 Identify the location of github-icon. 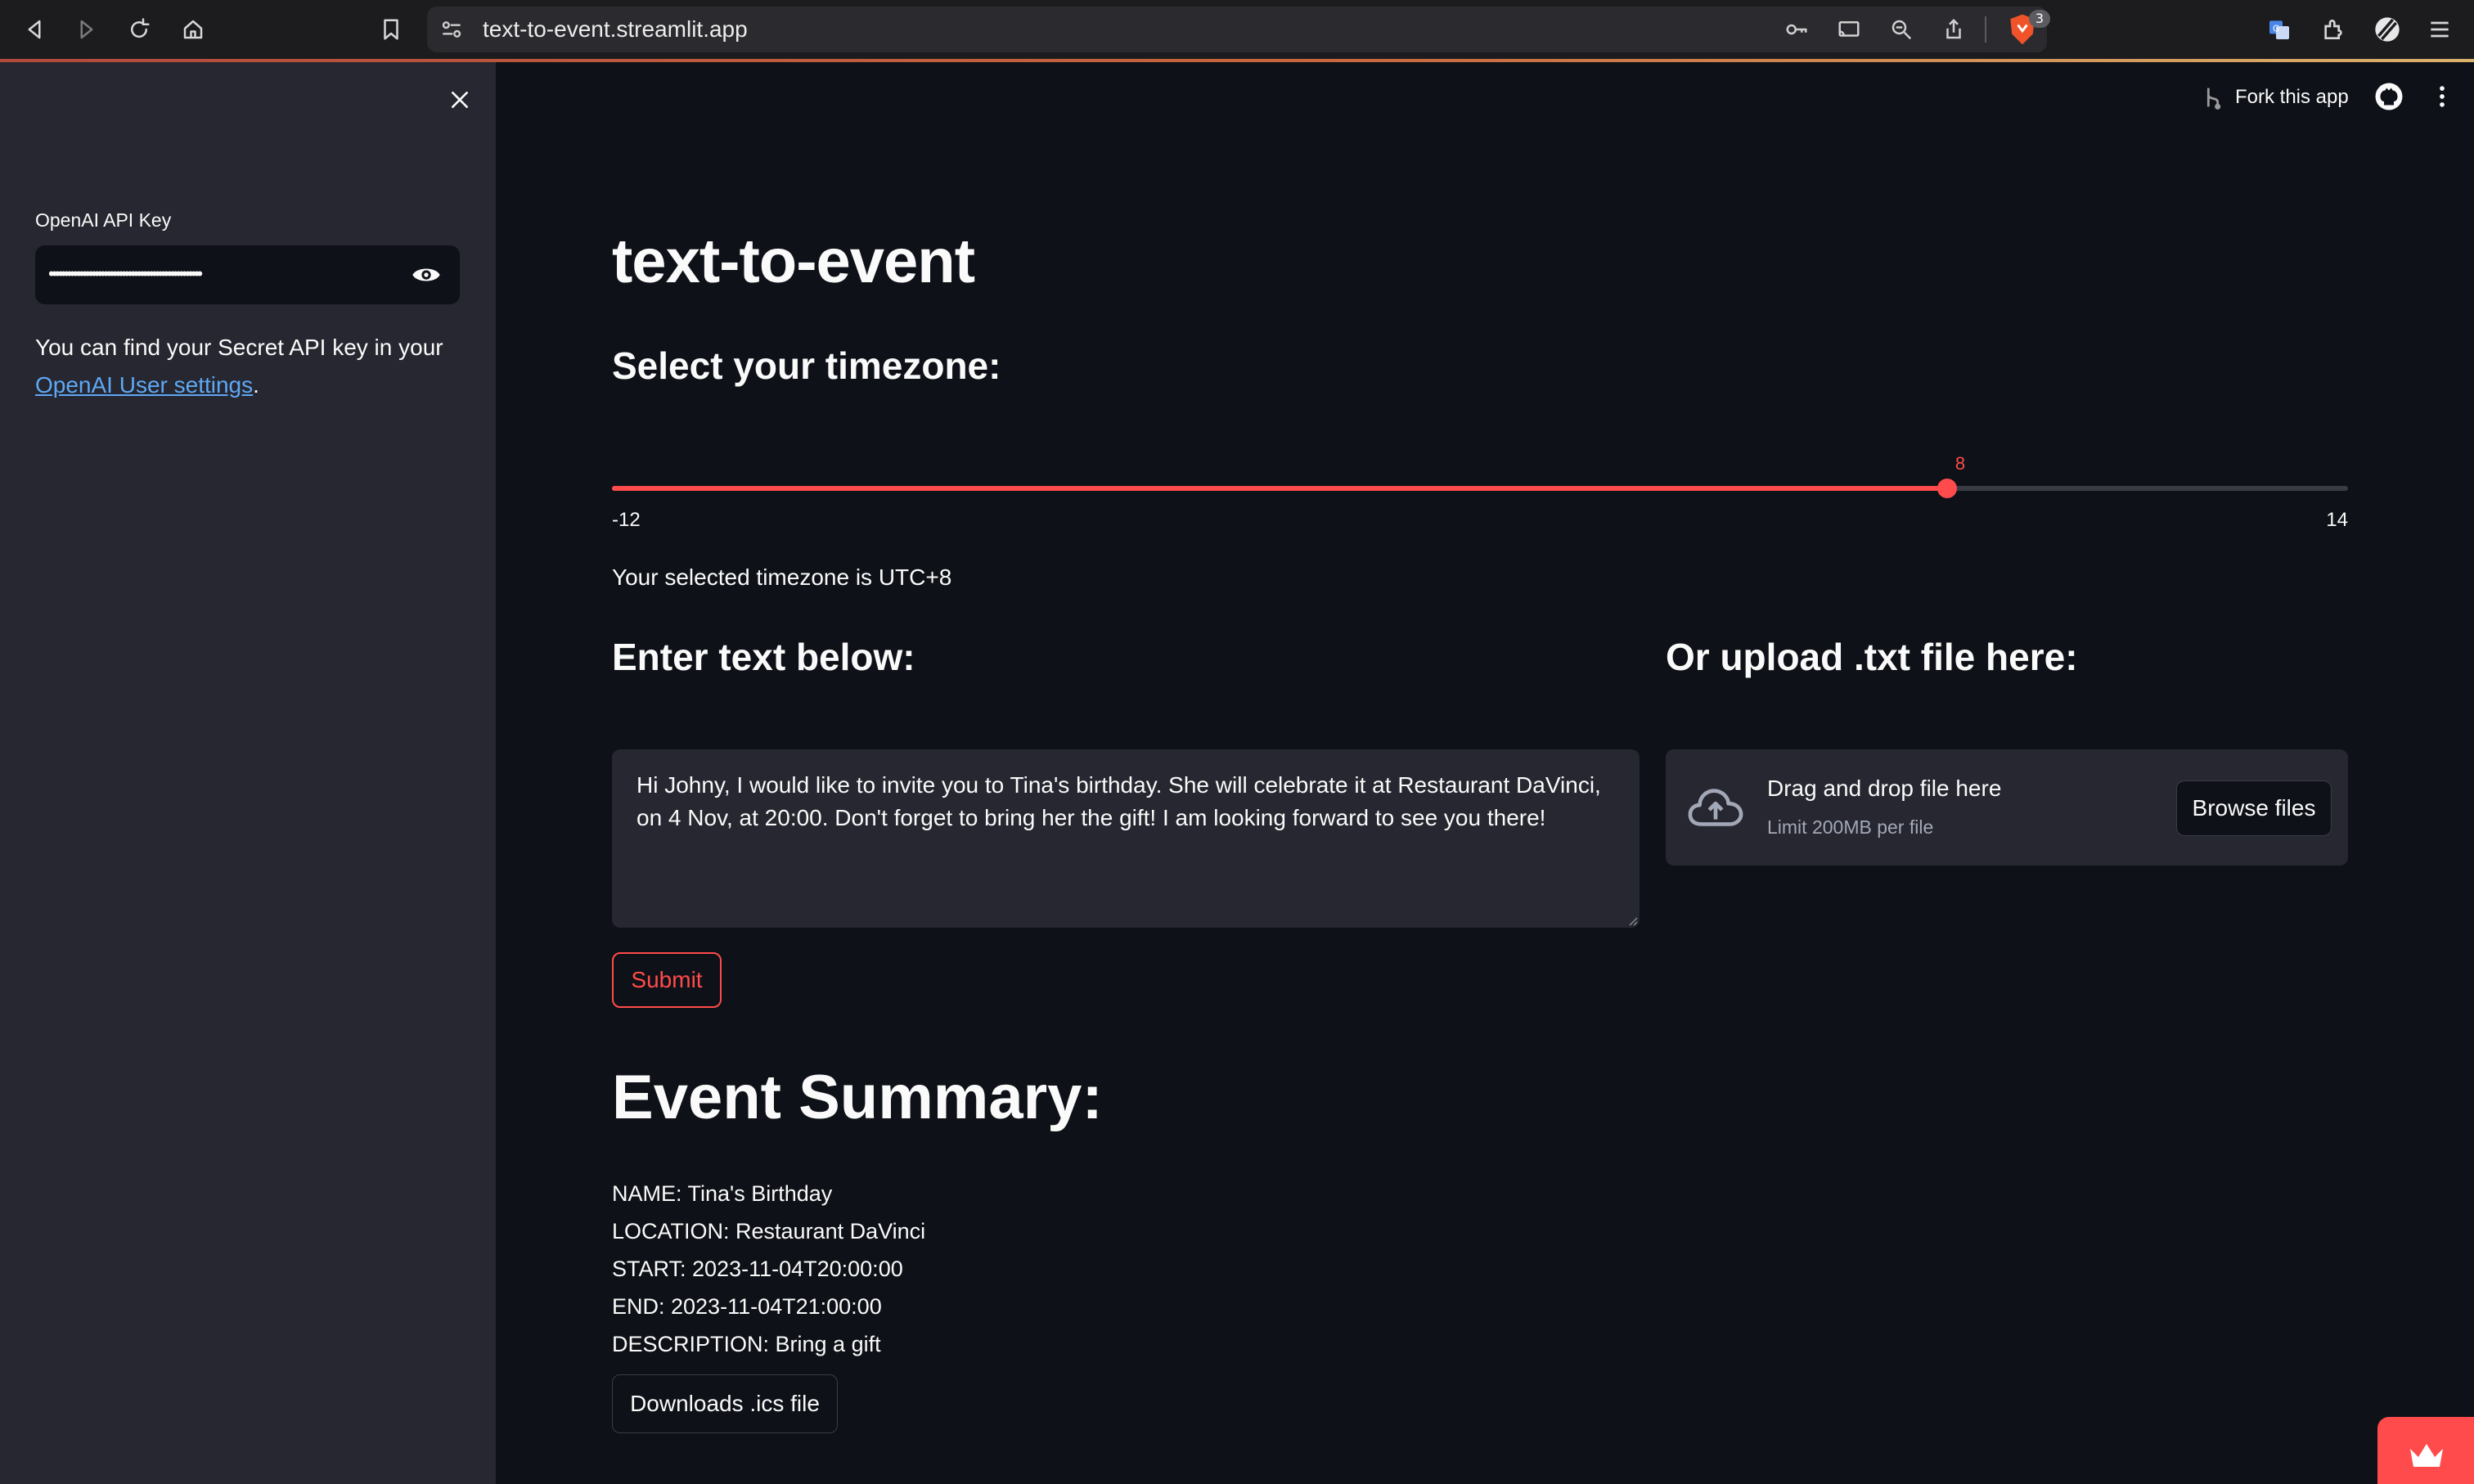
(2389, 96).